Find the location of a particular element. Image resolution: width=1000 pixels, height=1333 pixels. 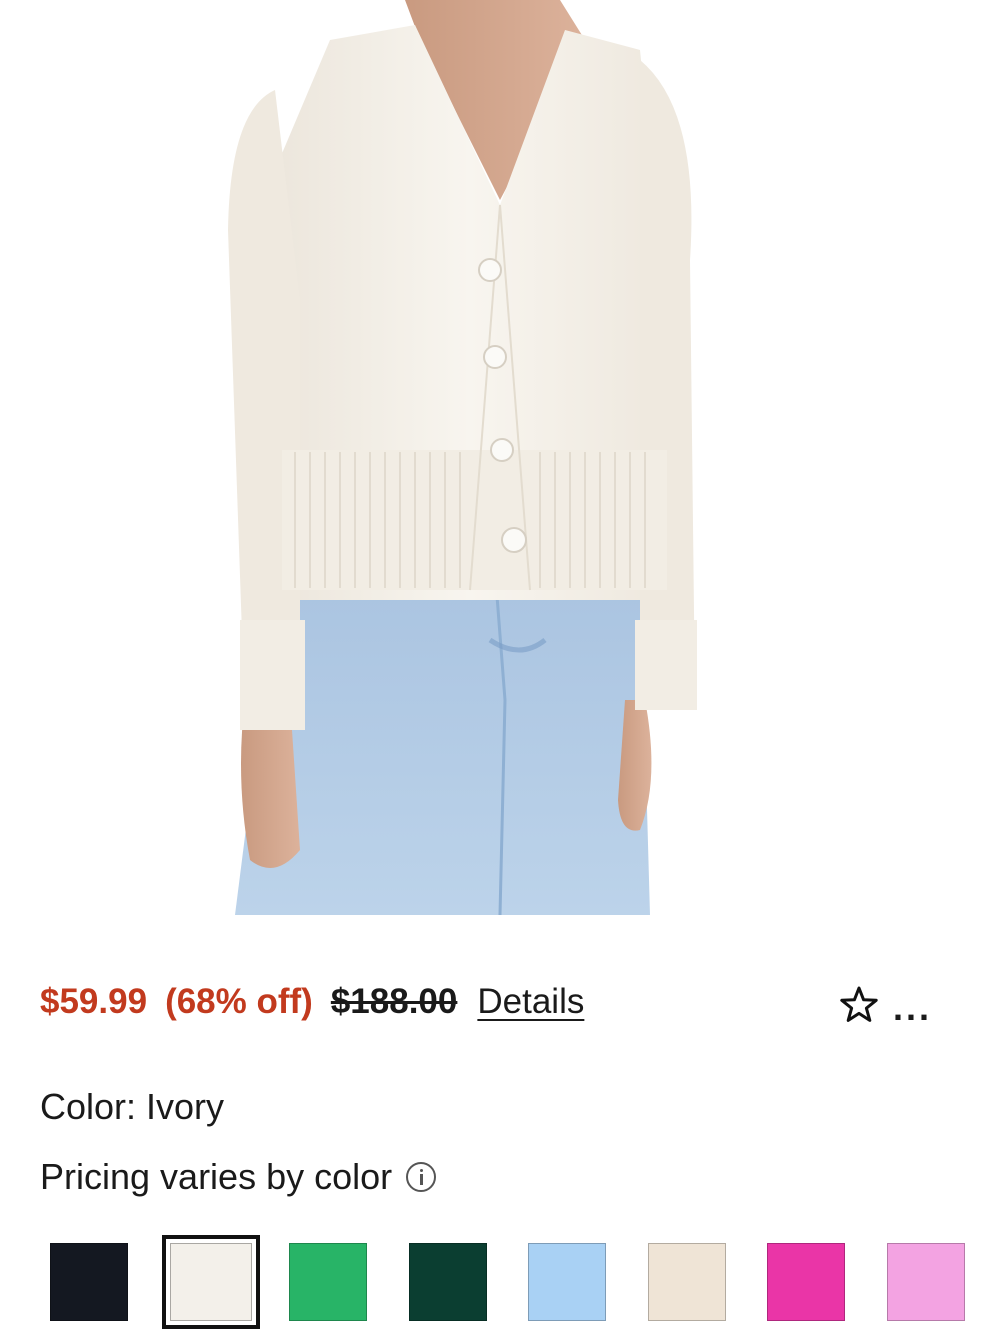

color-swatch-fill is located at coordinates (211, 1282).